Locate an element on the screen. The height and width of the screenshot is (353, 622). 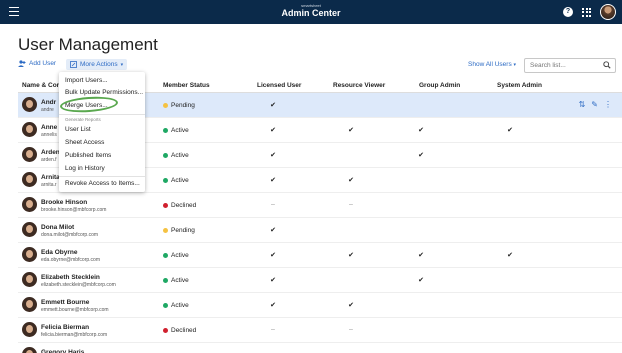
search-input is located at coordinates (563, 65).